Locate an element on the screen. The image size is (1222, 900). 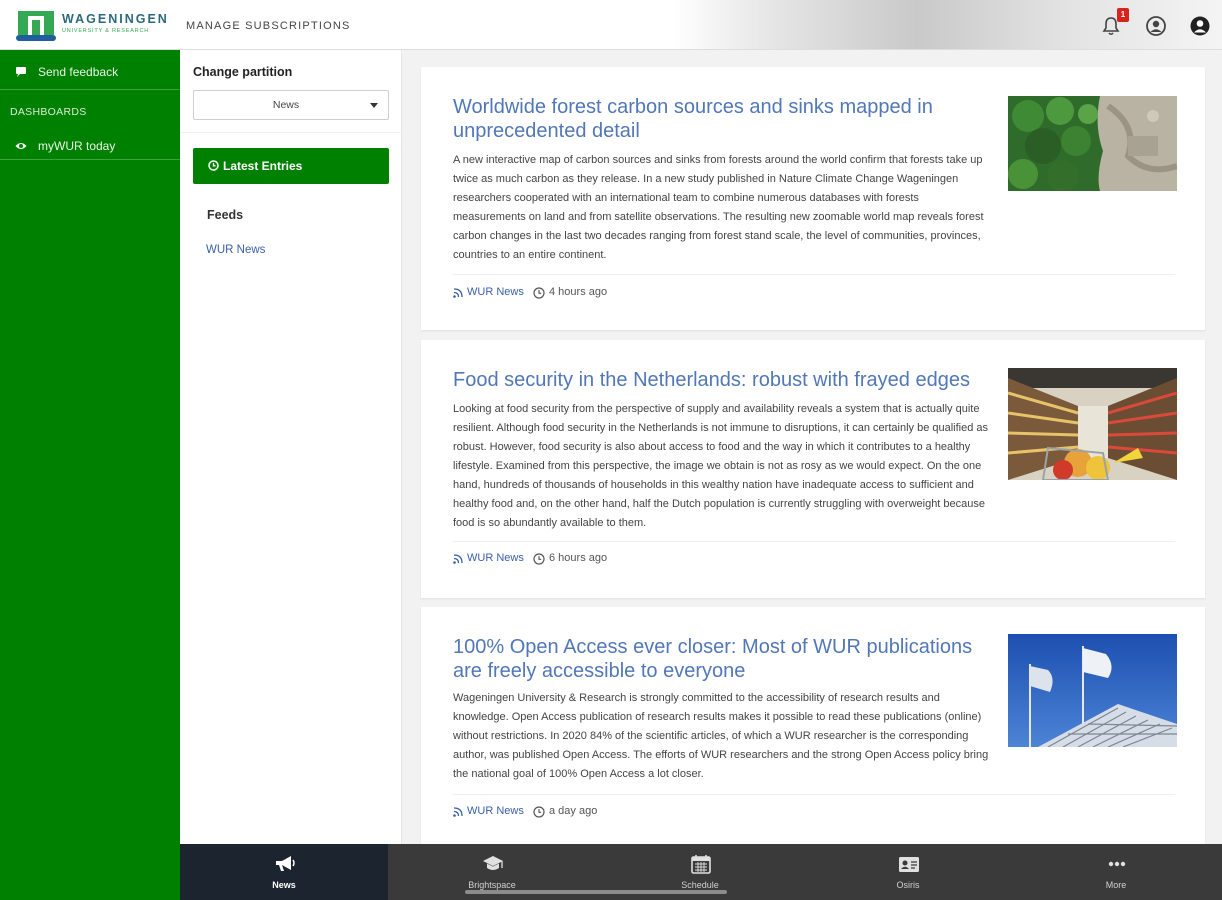
flags-building-image is located at coordinates (1092, 690).